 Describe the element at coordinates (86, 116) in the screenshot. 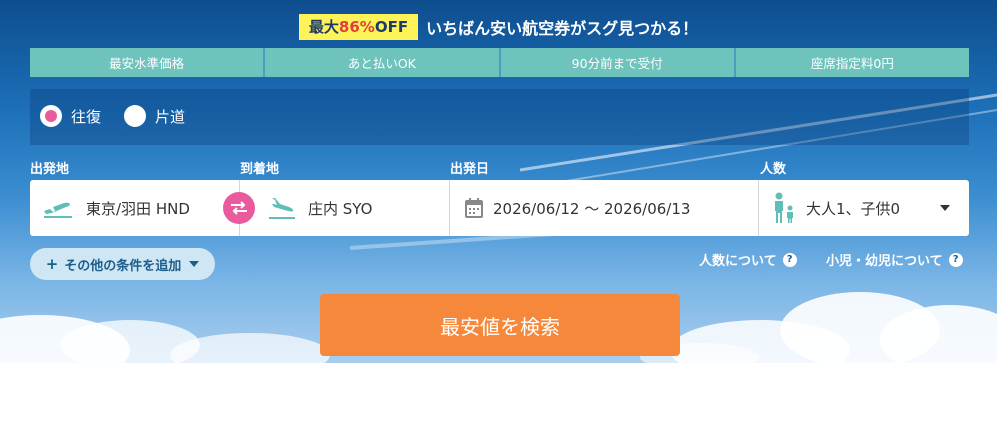

I see `round-trip-label: 往復` at that location.